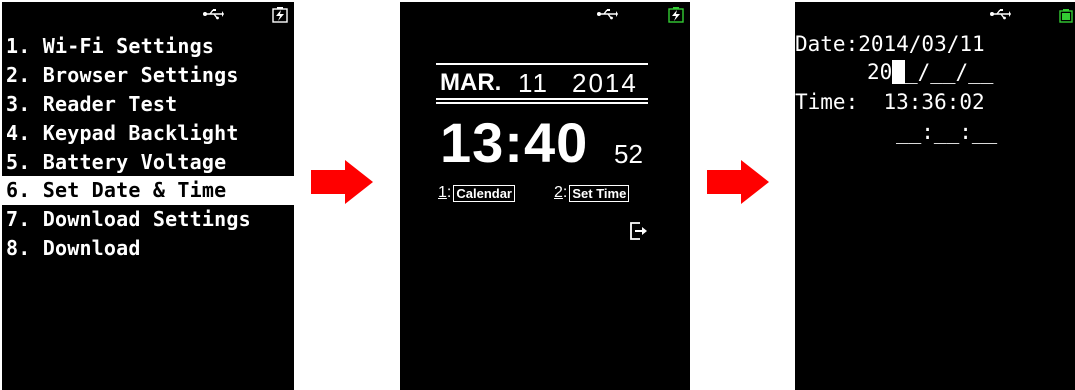 The width and height of the screenshot is (1075, 390). What do you see at coordinates (471, 82) in the screenshot?
I see `month-label: MAR.` at bounding box center [471, 82].